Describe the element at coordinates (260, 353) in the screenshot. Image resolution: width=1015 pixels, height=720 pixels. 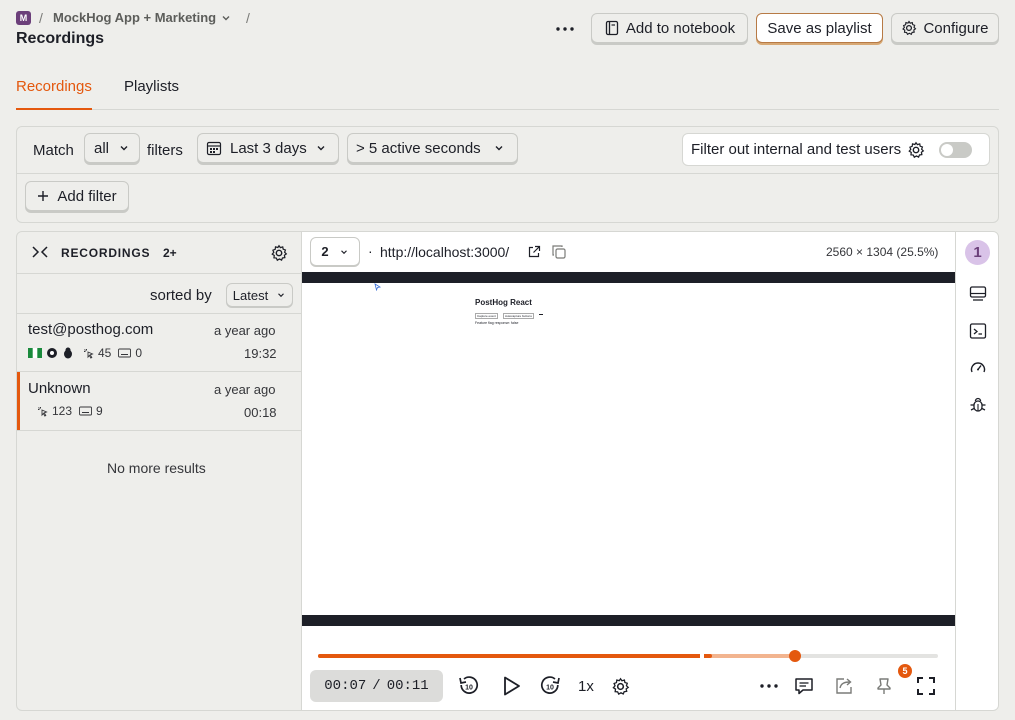
I see `recording-duration: 19:32` at that location.